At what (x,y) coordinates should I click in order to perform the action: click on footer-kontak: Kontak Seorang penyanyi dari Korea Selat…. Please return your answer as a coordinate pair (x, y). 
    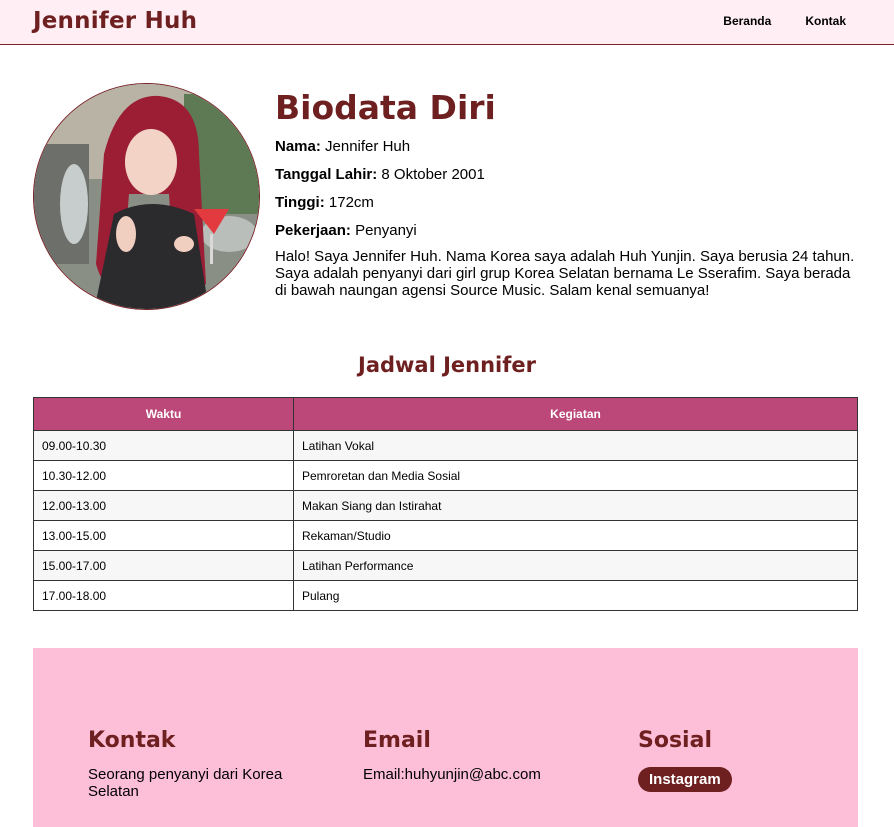
    Looking at the image, I should click on (188, 764).